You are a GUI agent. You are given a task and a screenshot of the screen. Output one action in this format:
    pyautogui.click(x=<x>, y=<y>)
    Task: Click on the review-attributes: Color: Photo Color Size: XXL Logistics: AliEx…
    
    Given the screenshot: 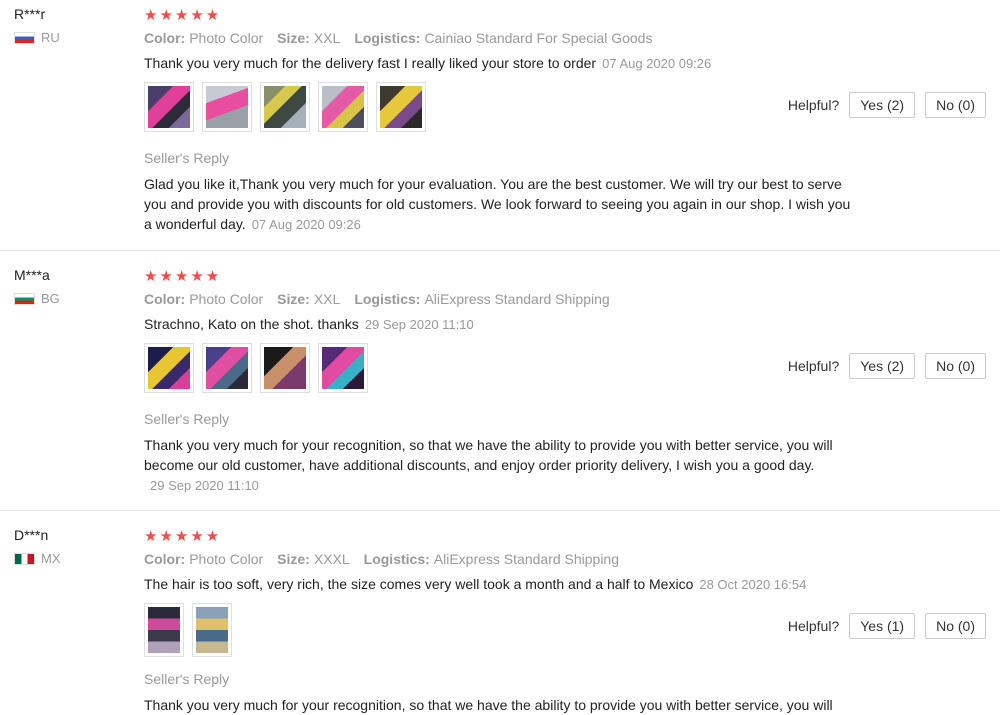 What is the action you would take?
    pyautogui.click(x=377, y=299)
    